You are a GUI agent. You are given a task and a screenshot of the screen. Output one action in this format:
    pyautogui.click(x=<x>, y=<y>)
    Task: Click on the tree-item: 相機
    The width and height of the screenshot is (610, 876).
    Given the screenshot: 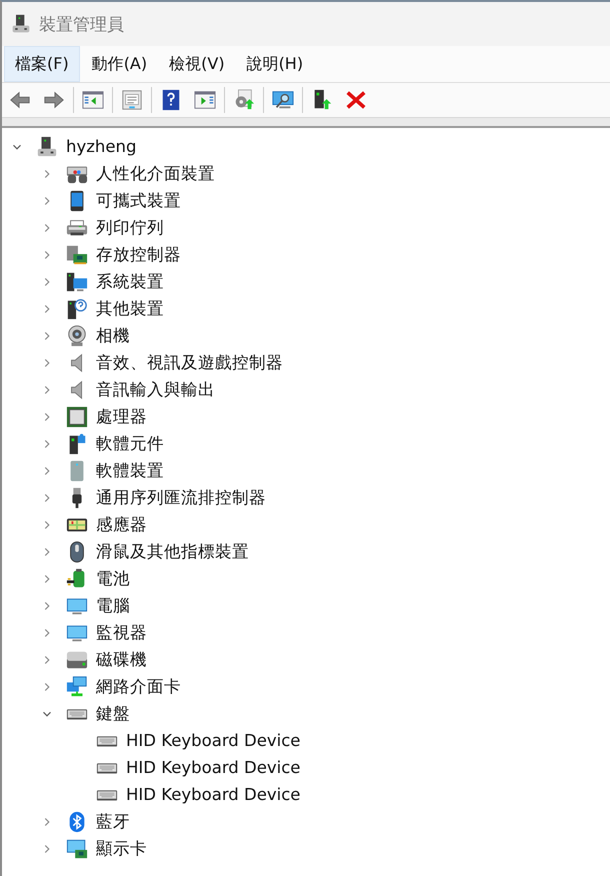 What is the action you would take?
    pyautogui.click(x=113, y=335)
    